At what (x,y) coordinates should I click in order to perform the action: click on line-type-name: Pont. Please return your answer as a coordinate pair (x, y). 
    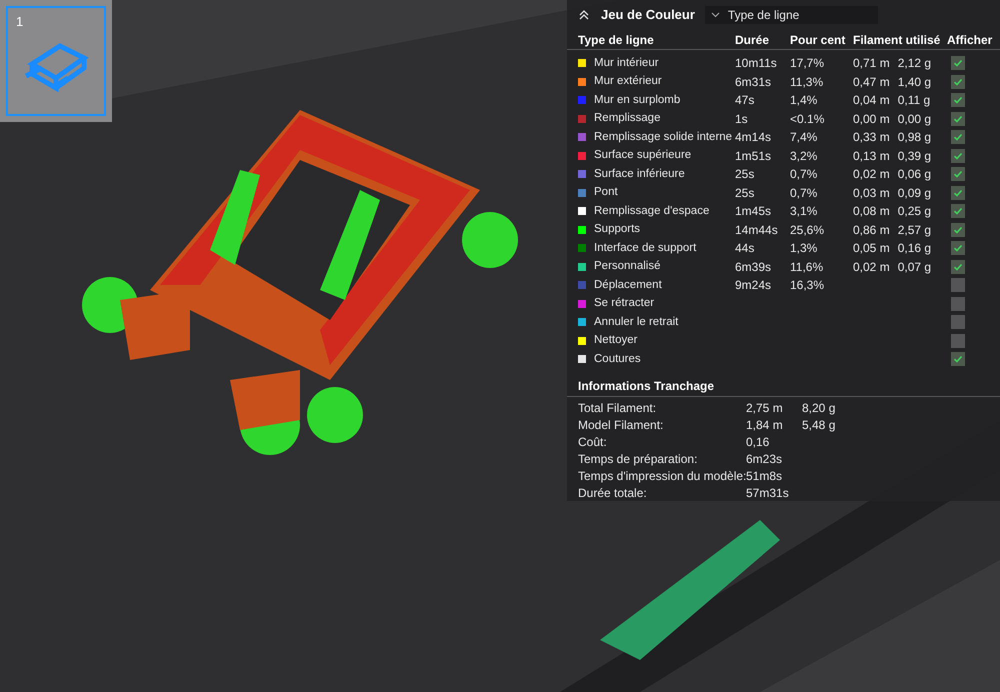
    Looking at the image, I should click on (606, 192).